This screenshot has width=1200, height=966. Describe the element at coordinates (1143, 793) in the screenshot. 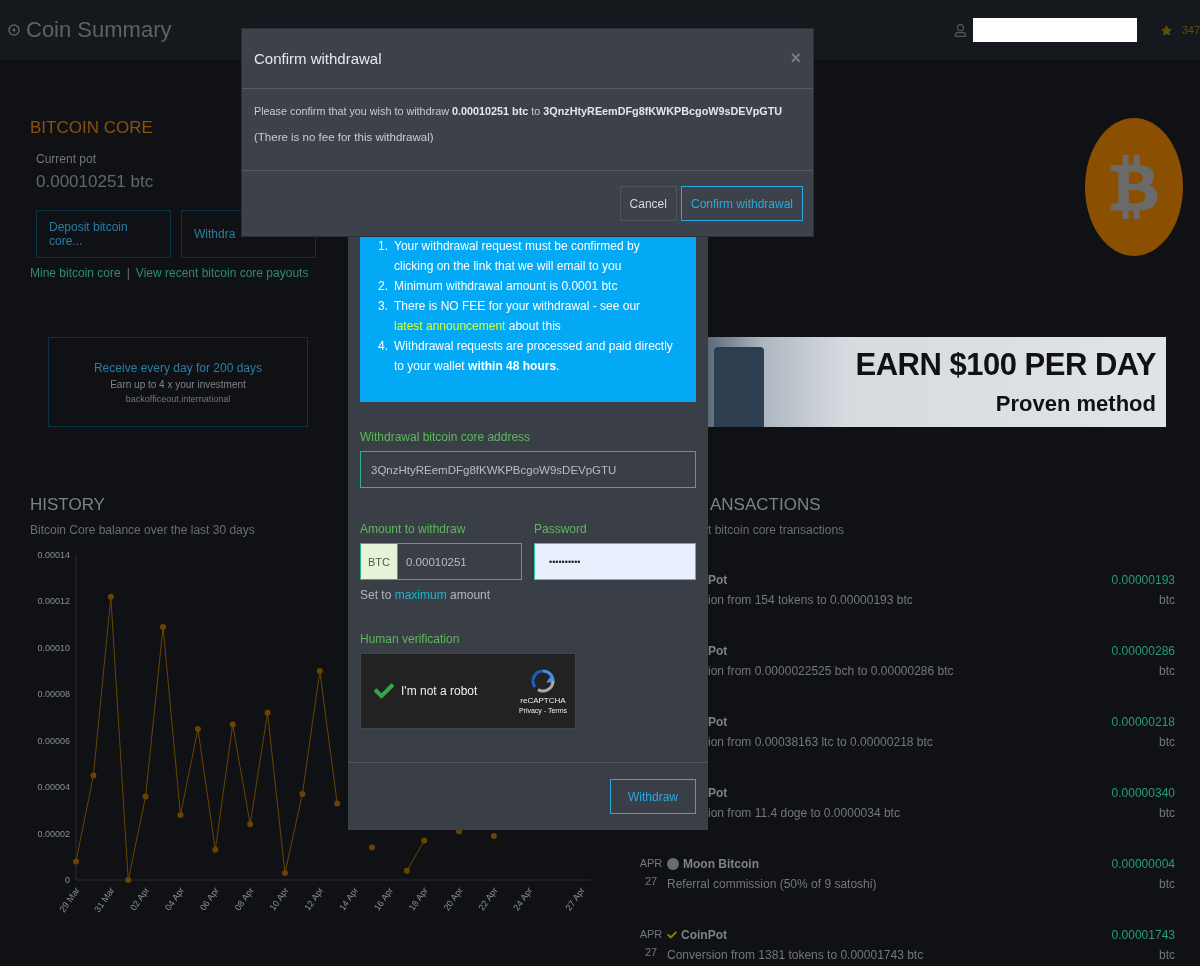

I see `tx-amount: 0.00000340` at that location.